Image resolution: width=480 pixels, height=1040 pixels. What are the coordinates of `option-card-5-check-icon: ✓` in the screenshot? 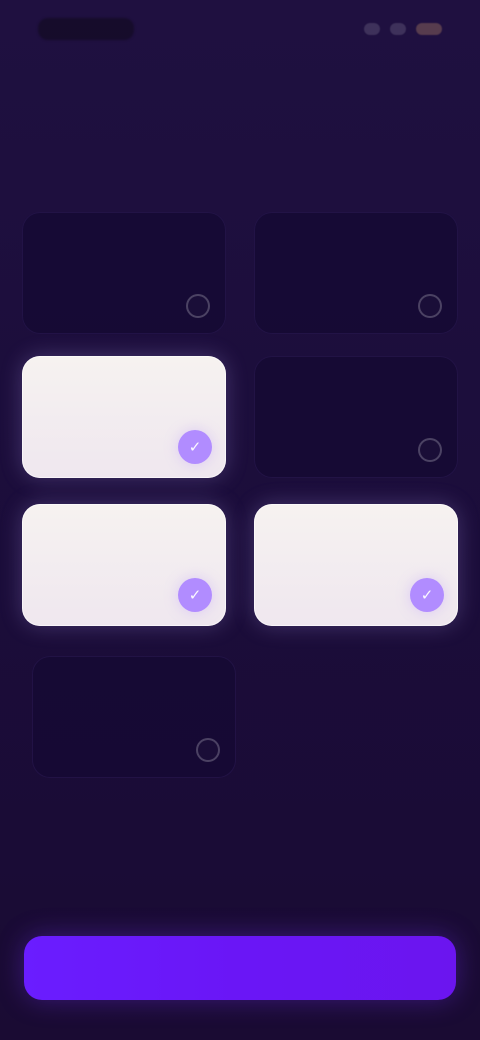 It's located at (195, 595).